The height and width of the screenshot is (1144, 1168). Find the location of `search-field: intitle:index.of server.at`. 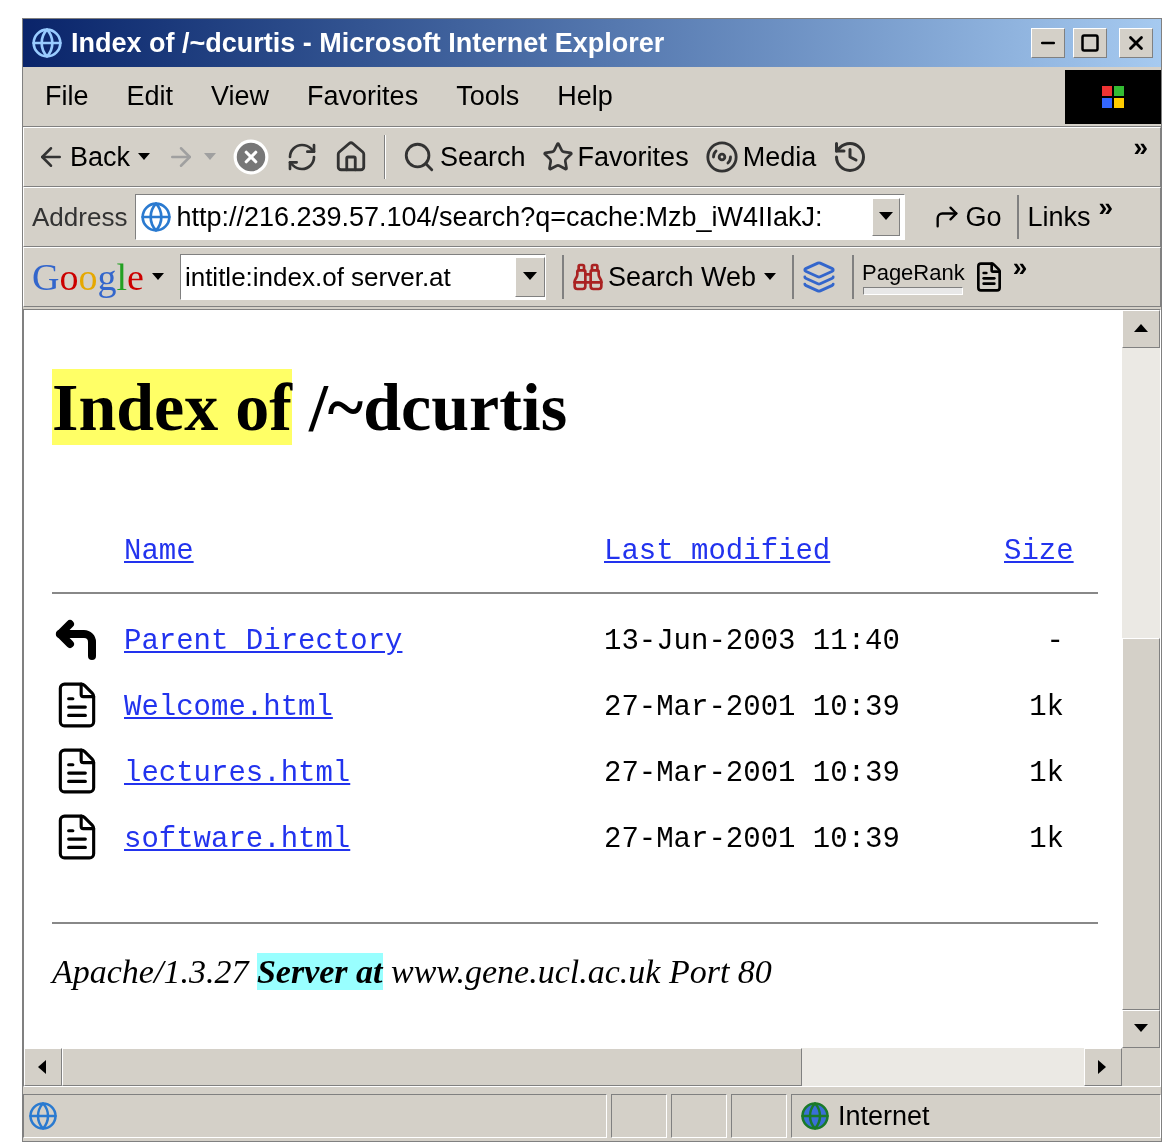

search-field: intitle:index.of server.at is located at coordinates (362, 277).